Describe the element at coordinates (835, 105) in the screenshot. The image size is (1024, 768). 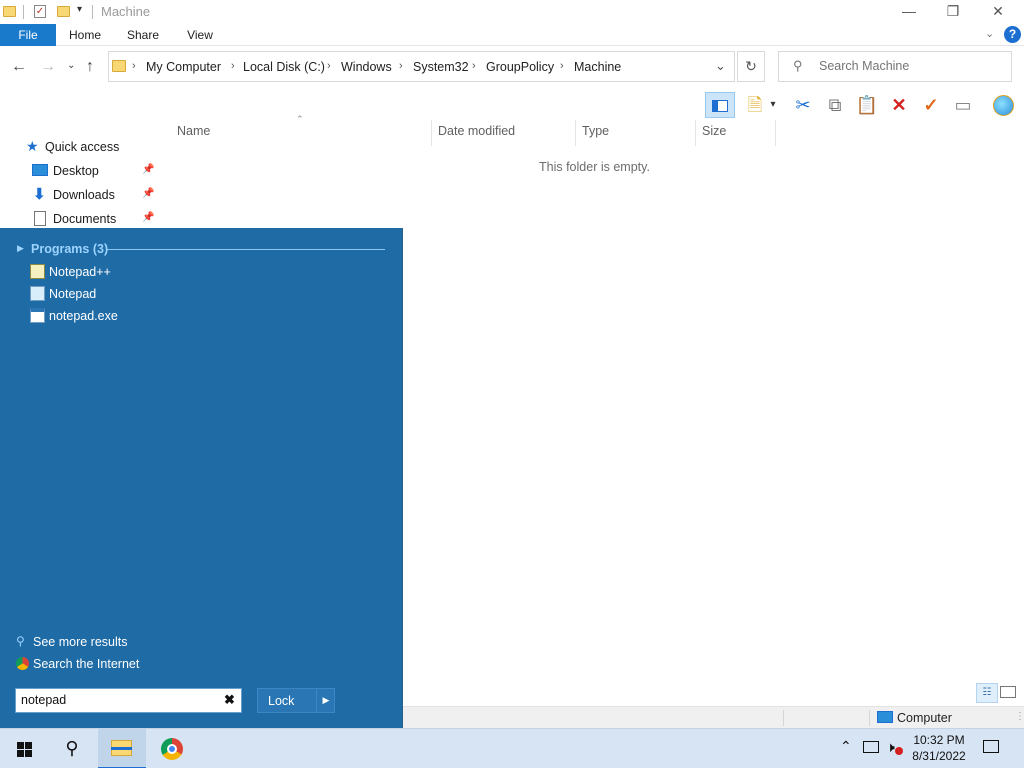
I see `copy-icon: ⧉` at that location.